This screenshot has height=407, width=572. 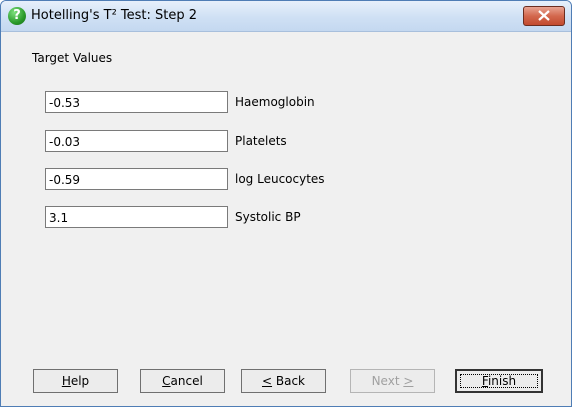 I want to click on close-button, so click(x=544, y=16).